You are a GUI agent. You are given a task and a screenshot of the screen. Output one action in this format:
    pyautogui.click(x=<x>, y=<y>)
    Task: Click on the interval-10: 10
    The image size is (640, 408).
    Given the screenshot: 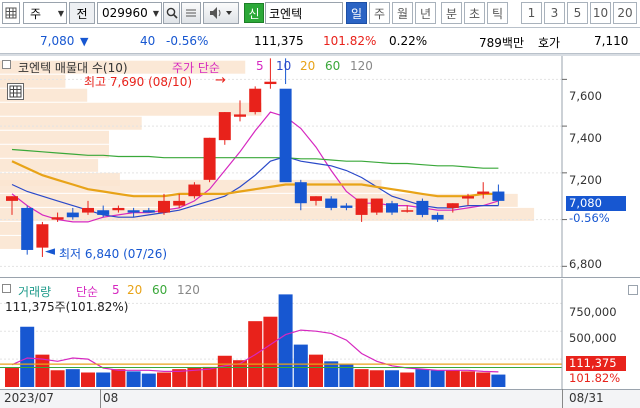 What is the action you would take?
    pyautogui.click(x=600, y=13)
    